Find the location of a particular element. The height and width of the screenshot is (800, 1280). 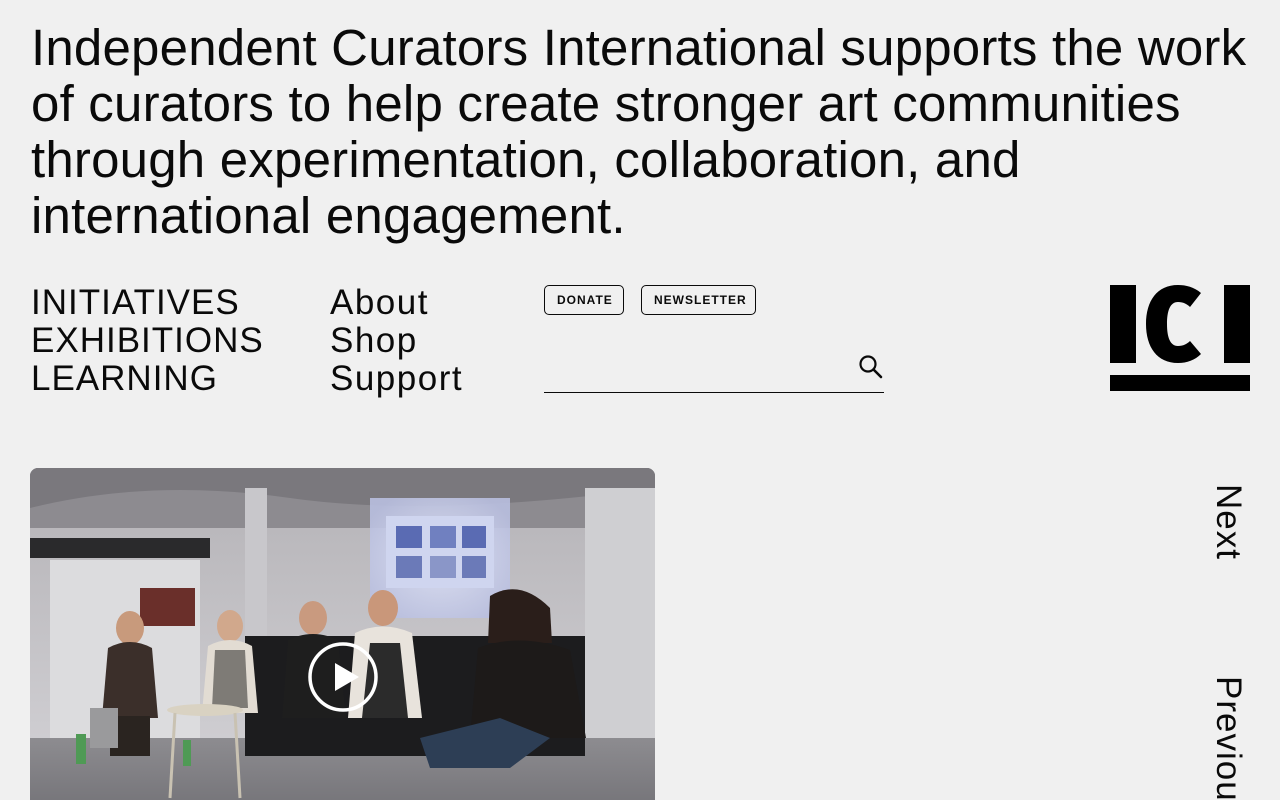

play-button is located at coordinates (343, 677).